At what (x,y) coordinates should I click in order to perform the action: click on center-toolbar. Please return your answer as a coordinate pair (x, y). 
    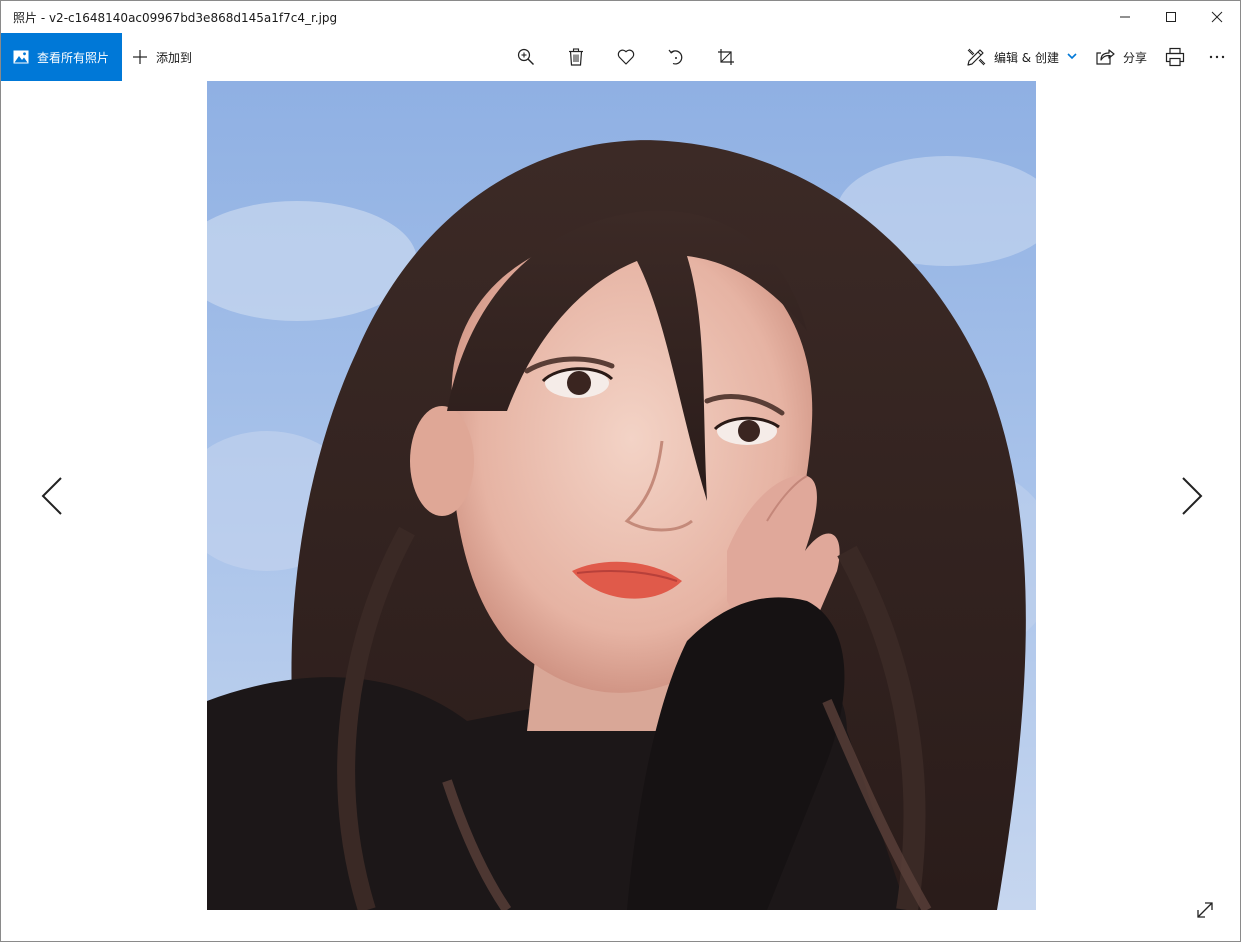
    Looking at the image, I should click on (626, 57).